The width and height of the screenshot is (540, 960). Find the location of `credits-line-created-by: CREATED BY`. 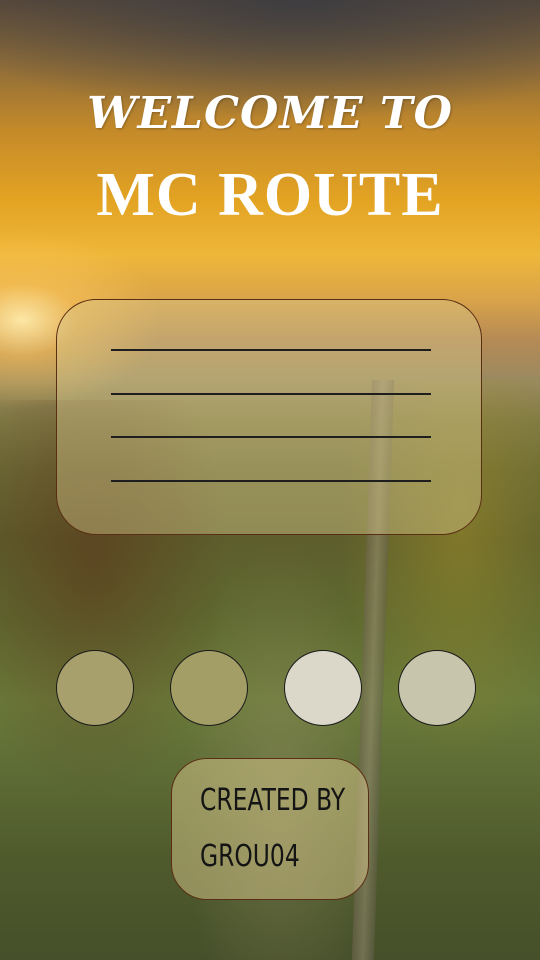

credits-line-created-by: CREATED BY is located at coordinates (273, 800).